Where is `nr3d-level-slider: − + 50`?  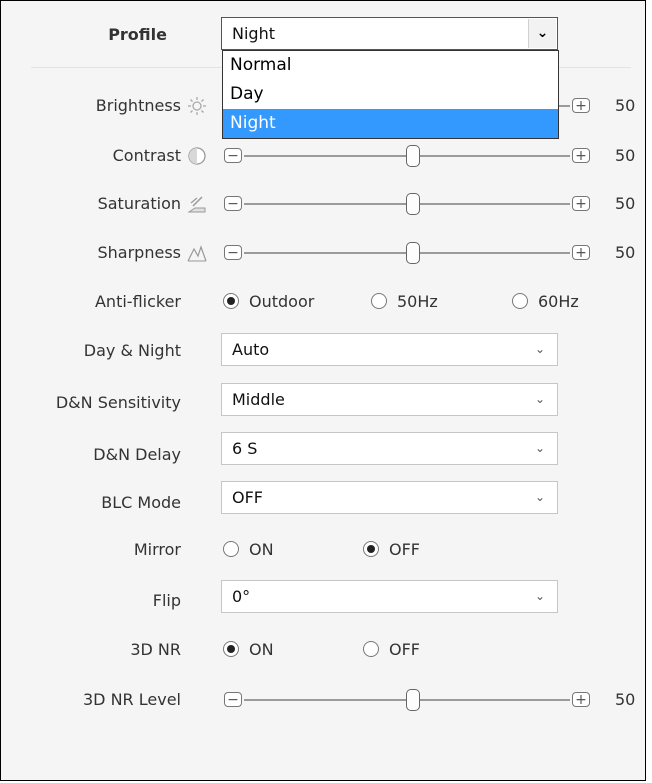 nr3d-level-slider: − + 50 is located at coordinates (417, 700).